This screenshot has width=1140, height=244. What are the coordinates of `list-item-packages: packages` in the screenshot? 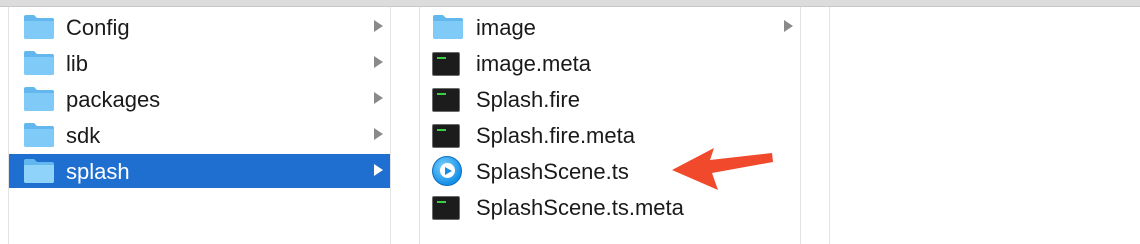 It's located at (199, 99).